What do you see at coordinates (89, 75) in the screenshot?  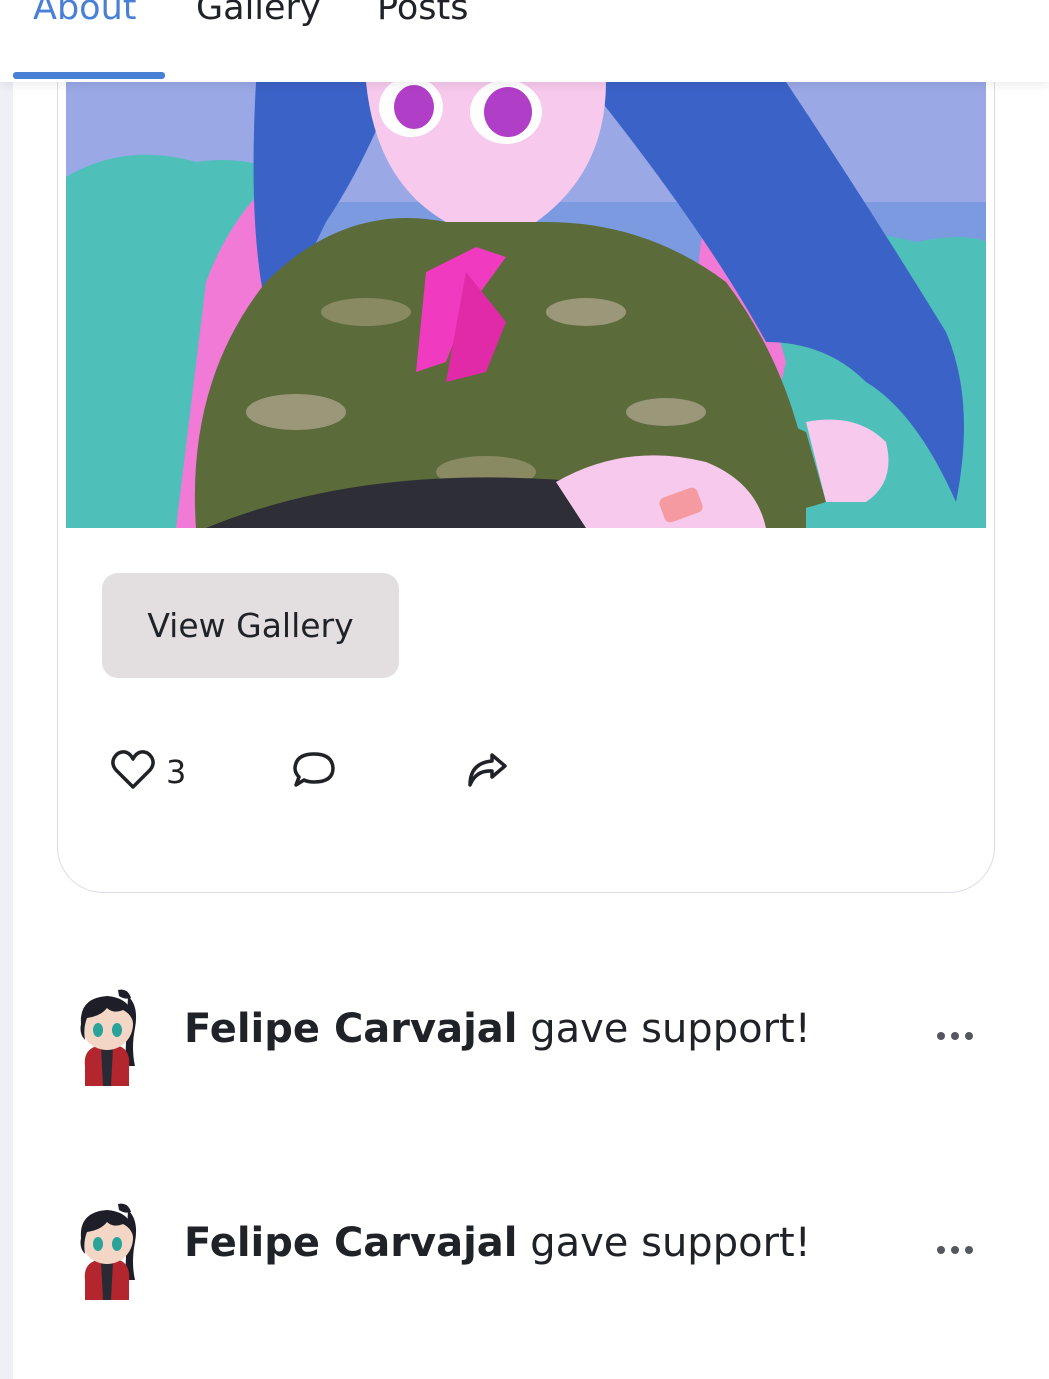 I see `active-tab-indicator` at bounding box center [89, 75].